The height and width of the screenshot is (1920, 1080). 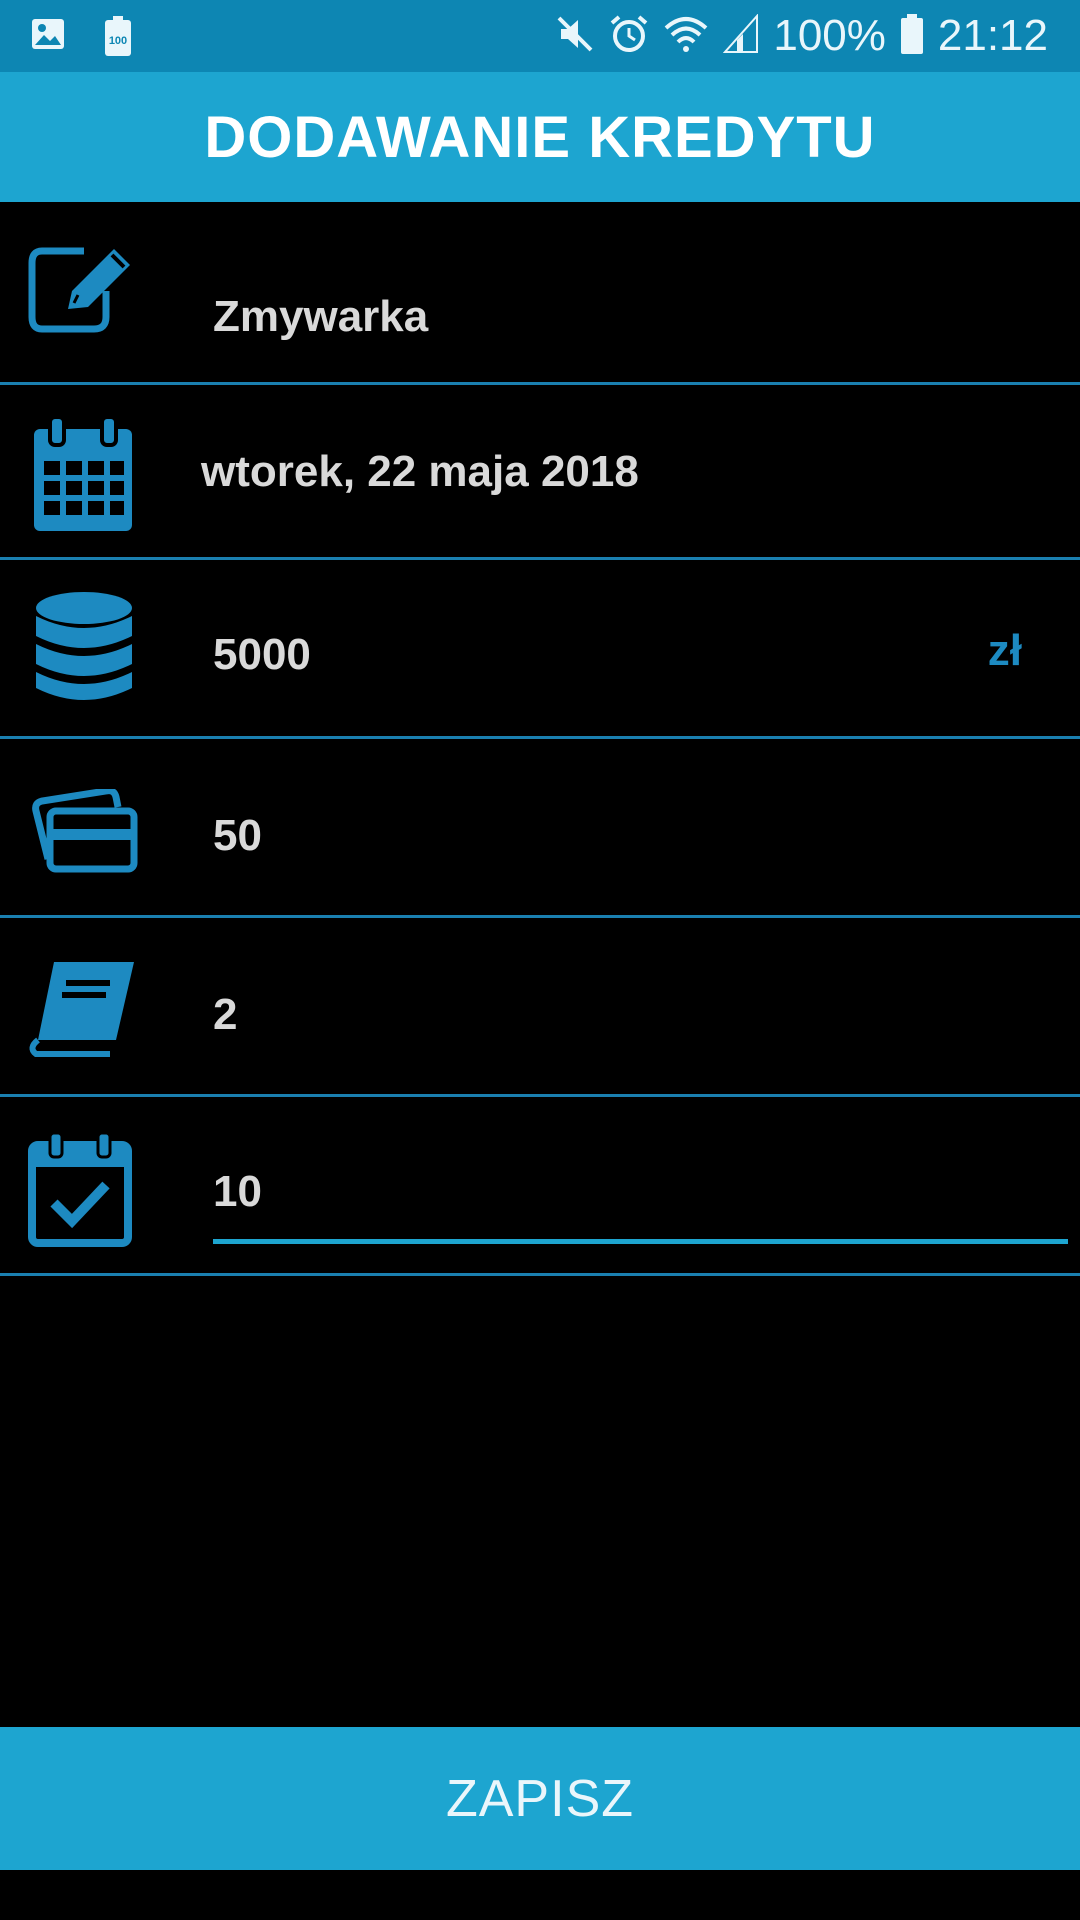 I want to click on installment-row: 50, so click(x=540, y=828).